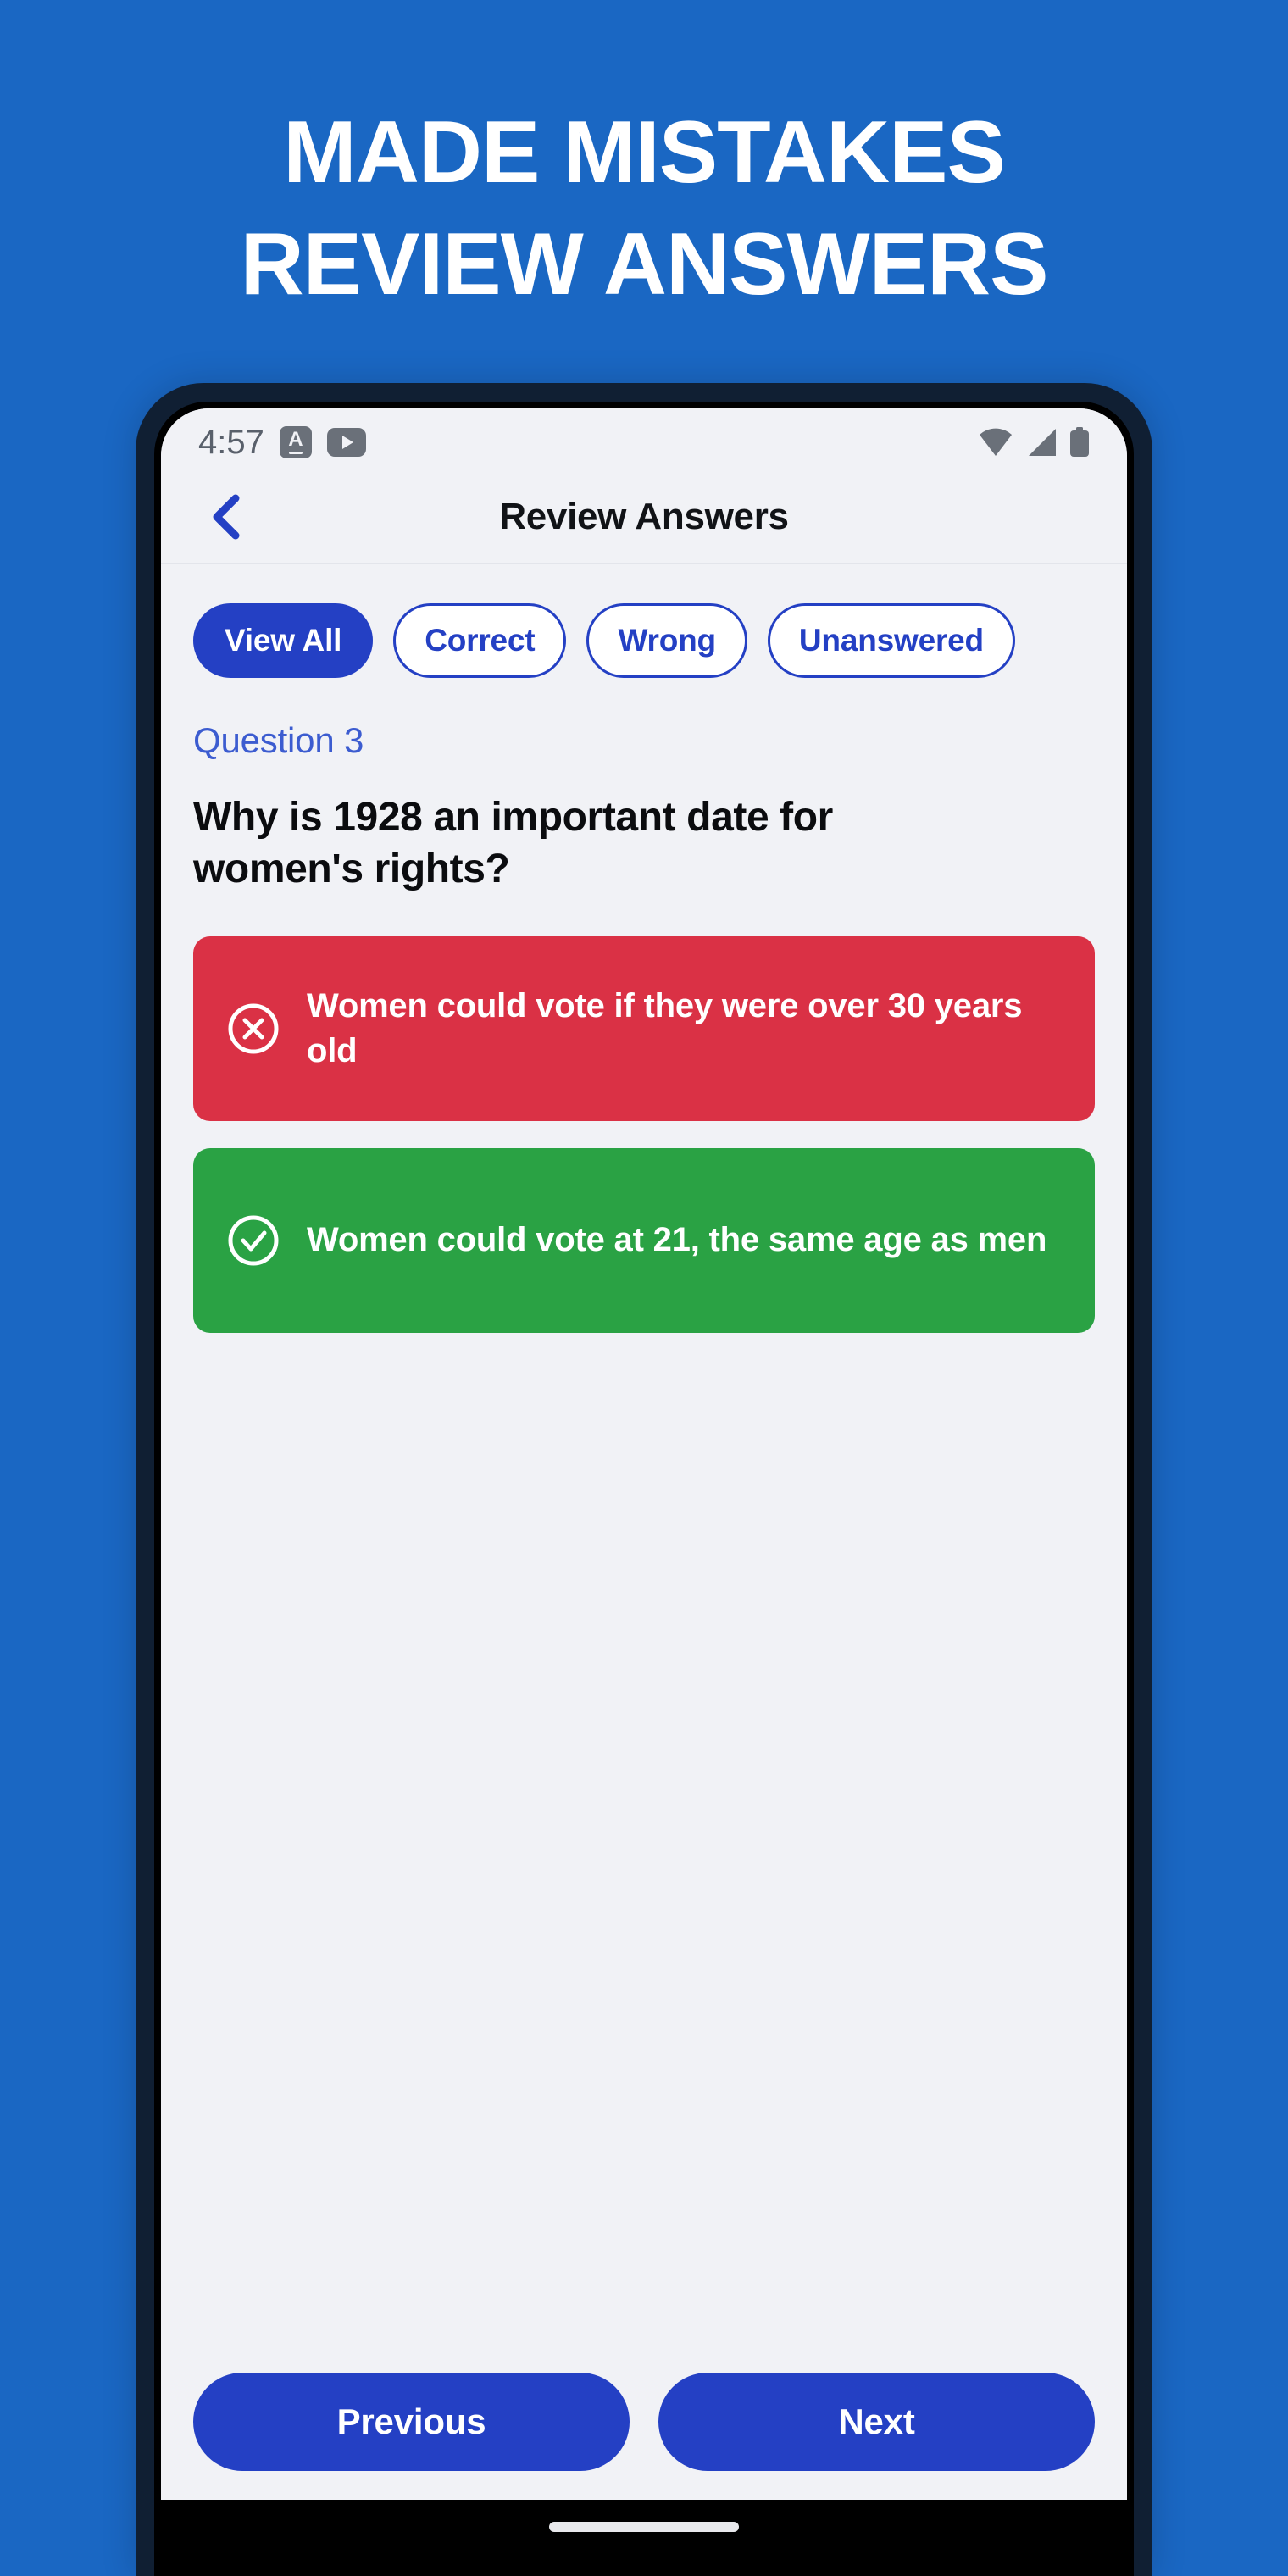 Image resolution: width=1288 pixels, height=2576 pixels. I want to click on translate-icon-letter: A, so click(295, 439).